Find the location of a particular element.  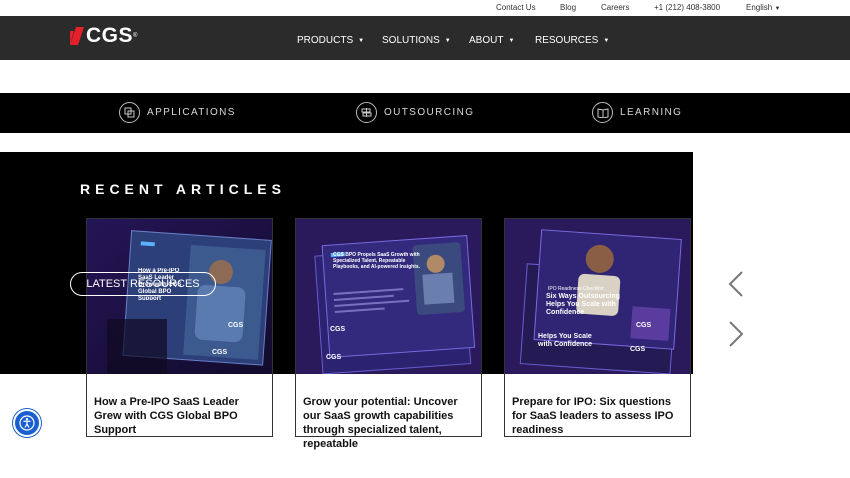

latest-resources-button: LATEST RESOURCES is located at coordinates (143, 284).